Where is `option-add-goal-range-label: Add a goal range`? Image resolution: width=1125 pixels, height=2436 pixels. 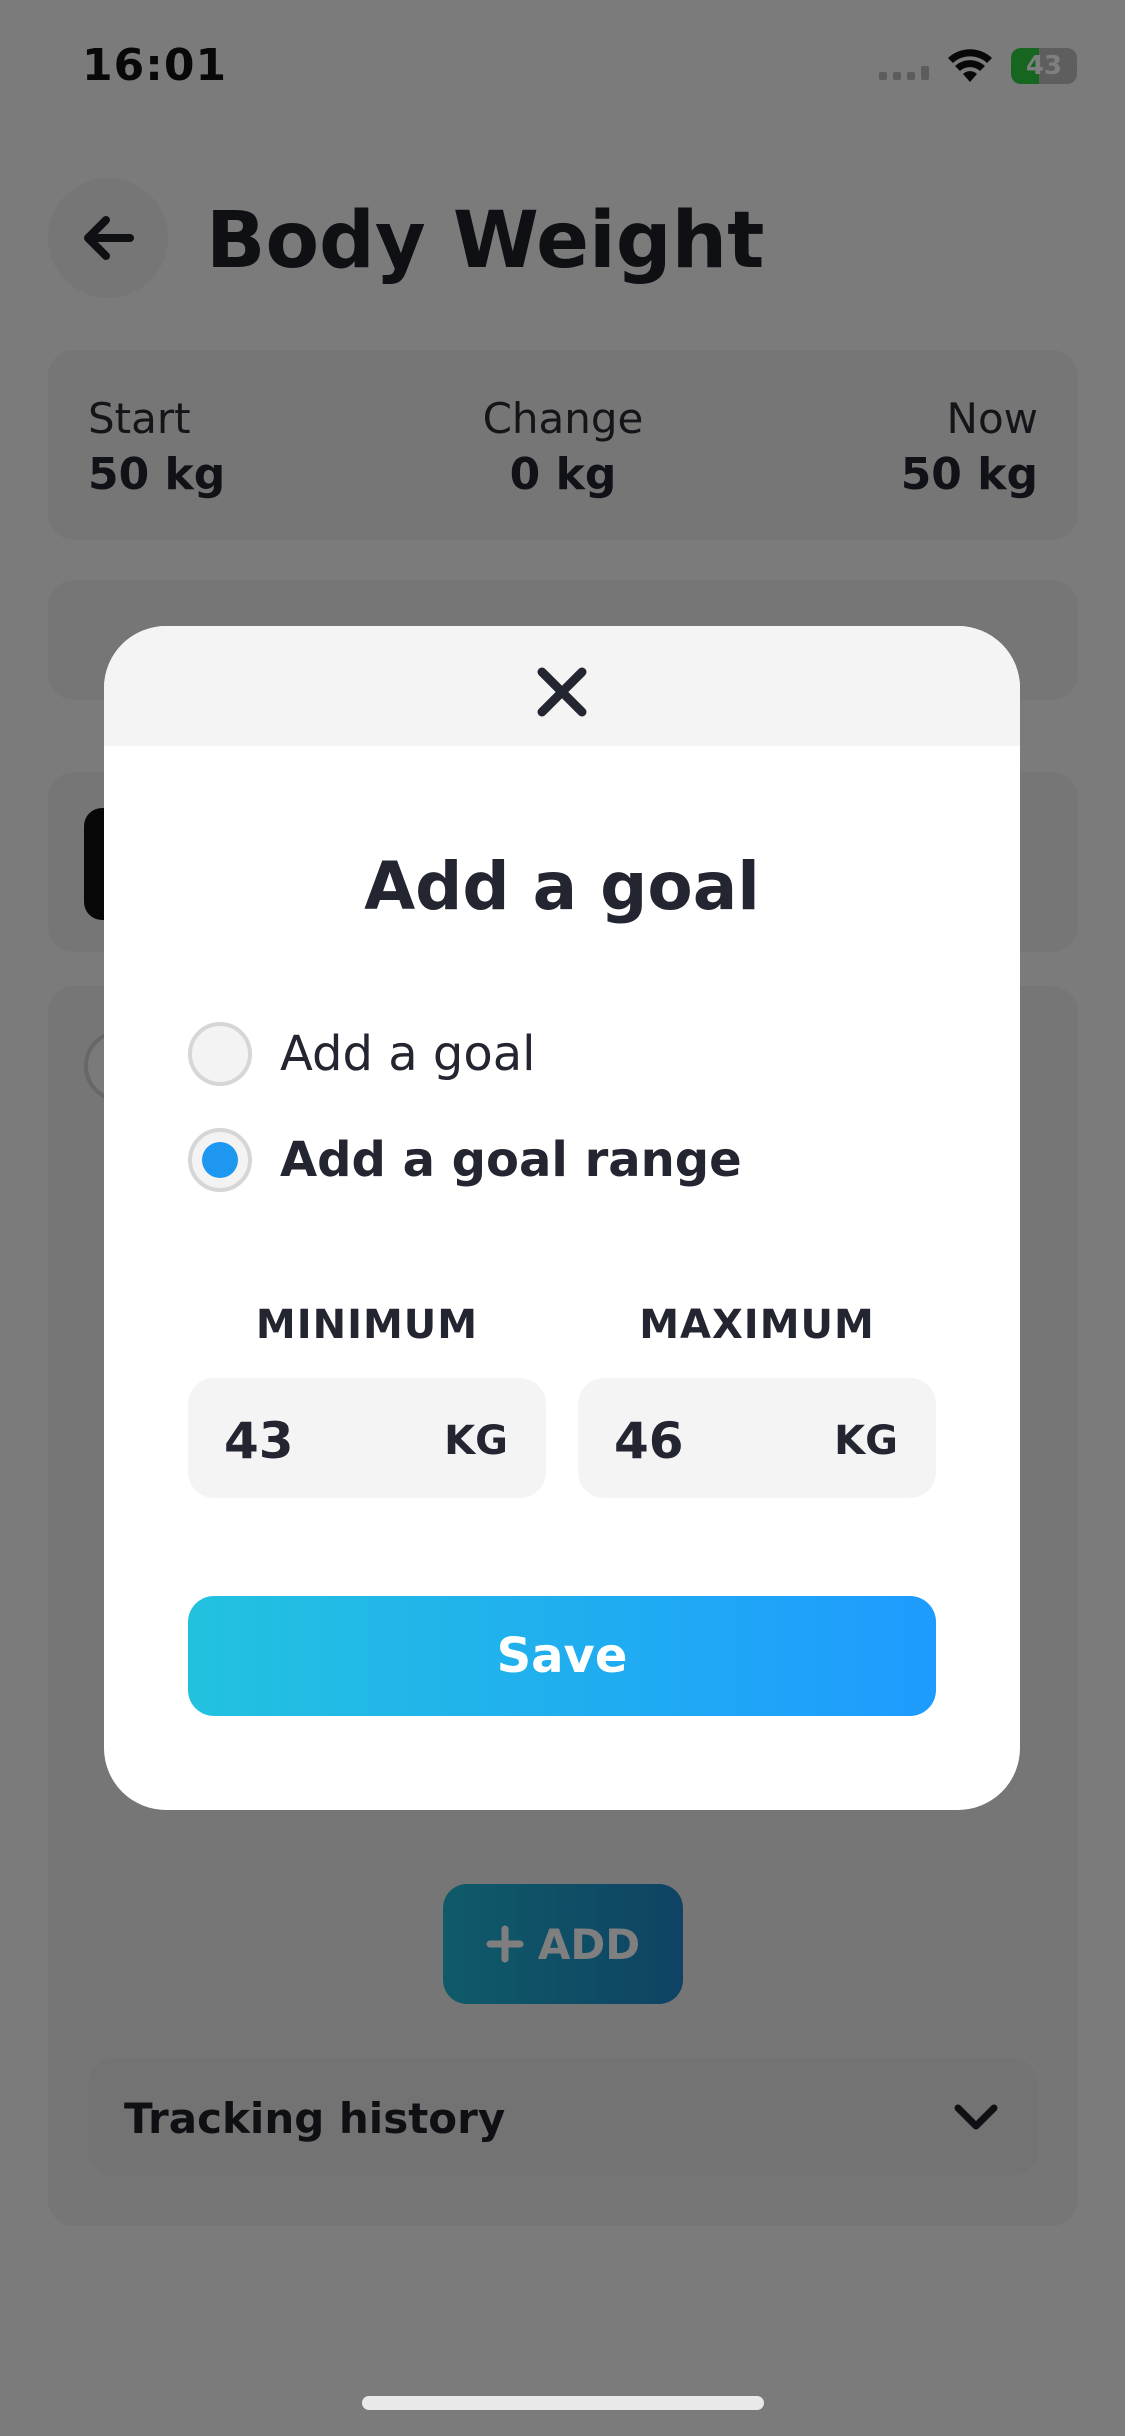
option-add-goal-range-label: Add a goal range is located at coordinates (511, 1160).